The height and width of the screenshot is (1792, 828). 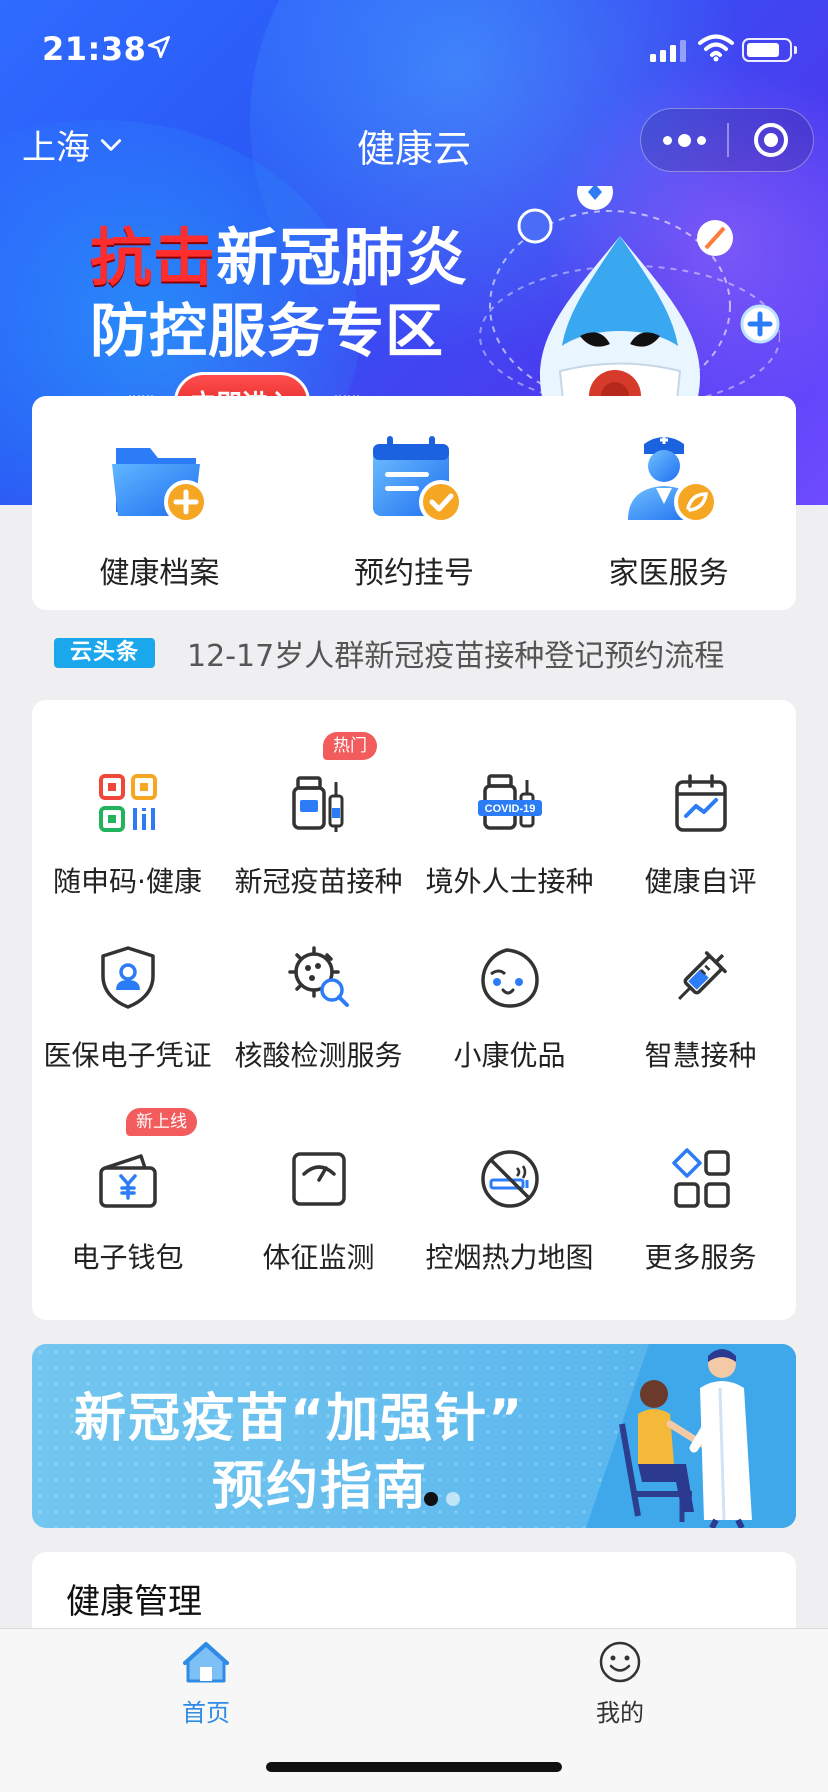 I want to click on service-label: 更多服务, so click(x=700, y=1257).